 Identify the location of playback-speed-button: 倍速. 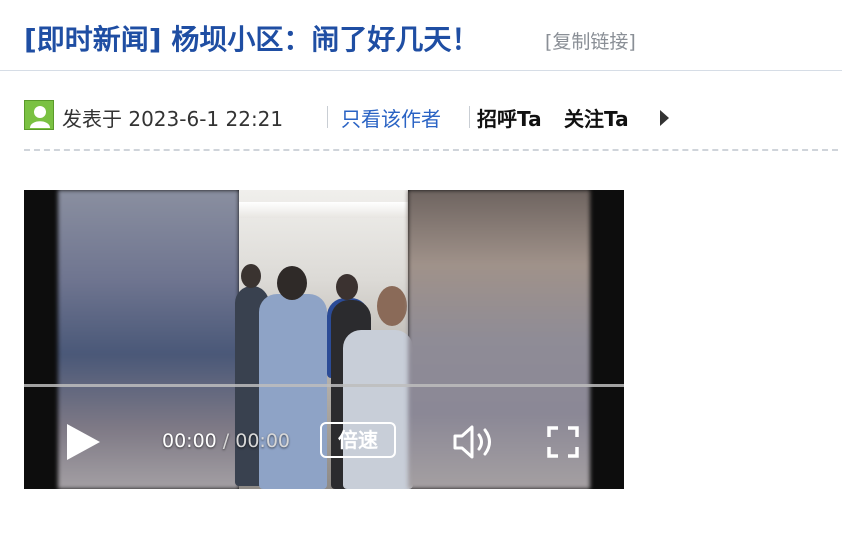
(358, 440).